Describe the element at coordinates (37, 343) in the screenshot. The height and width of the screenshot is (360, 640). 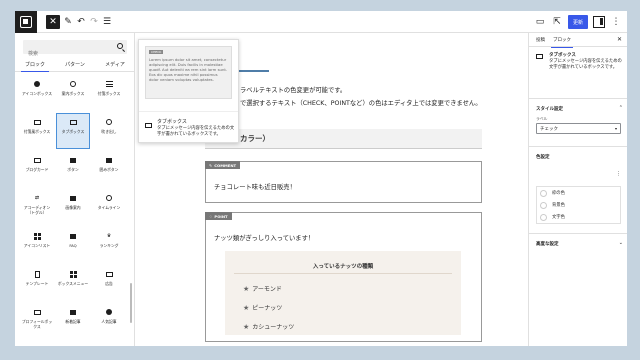
I see `block-document` at that location.